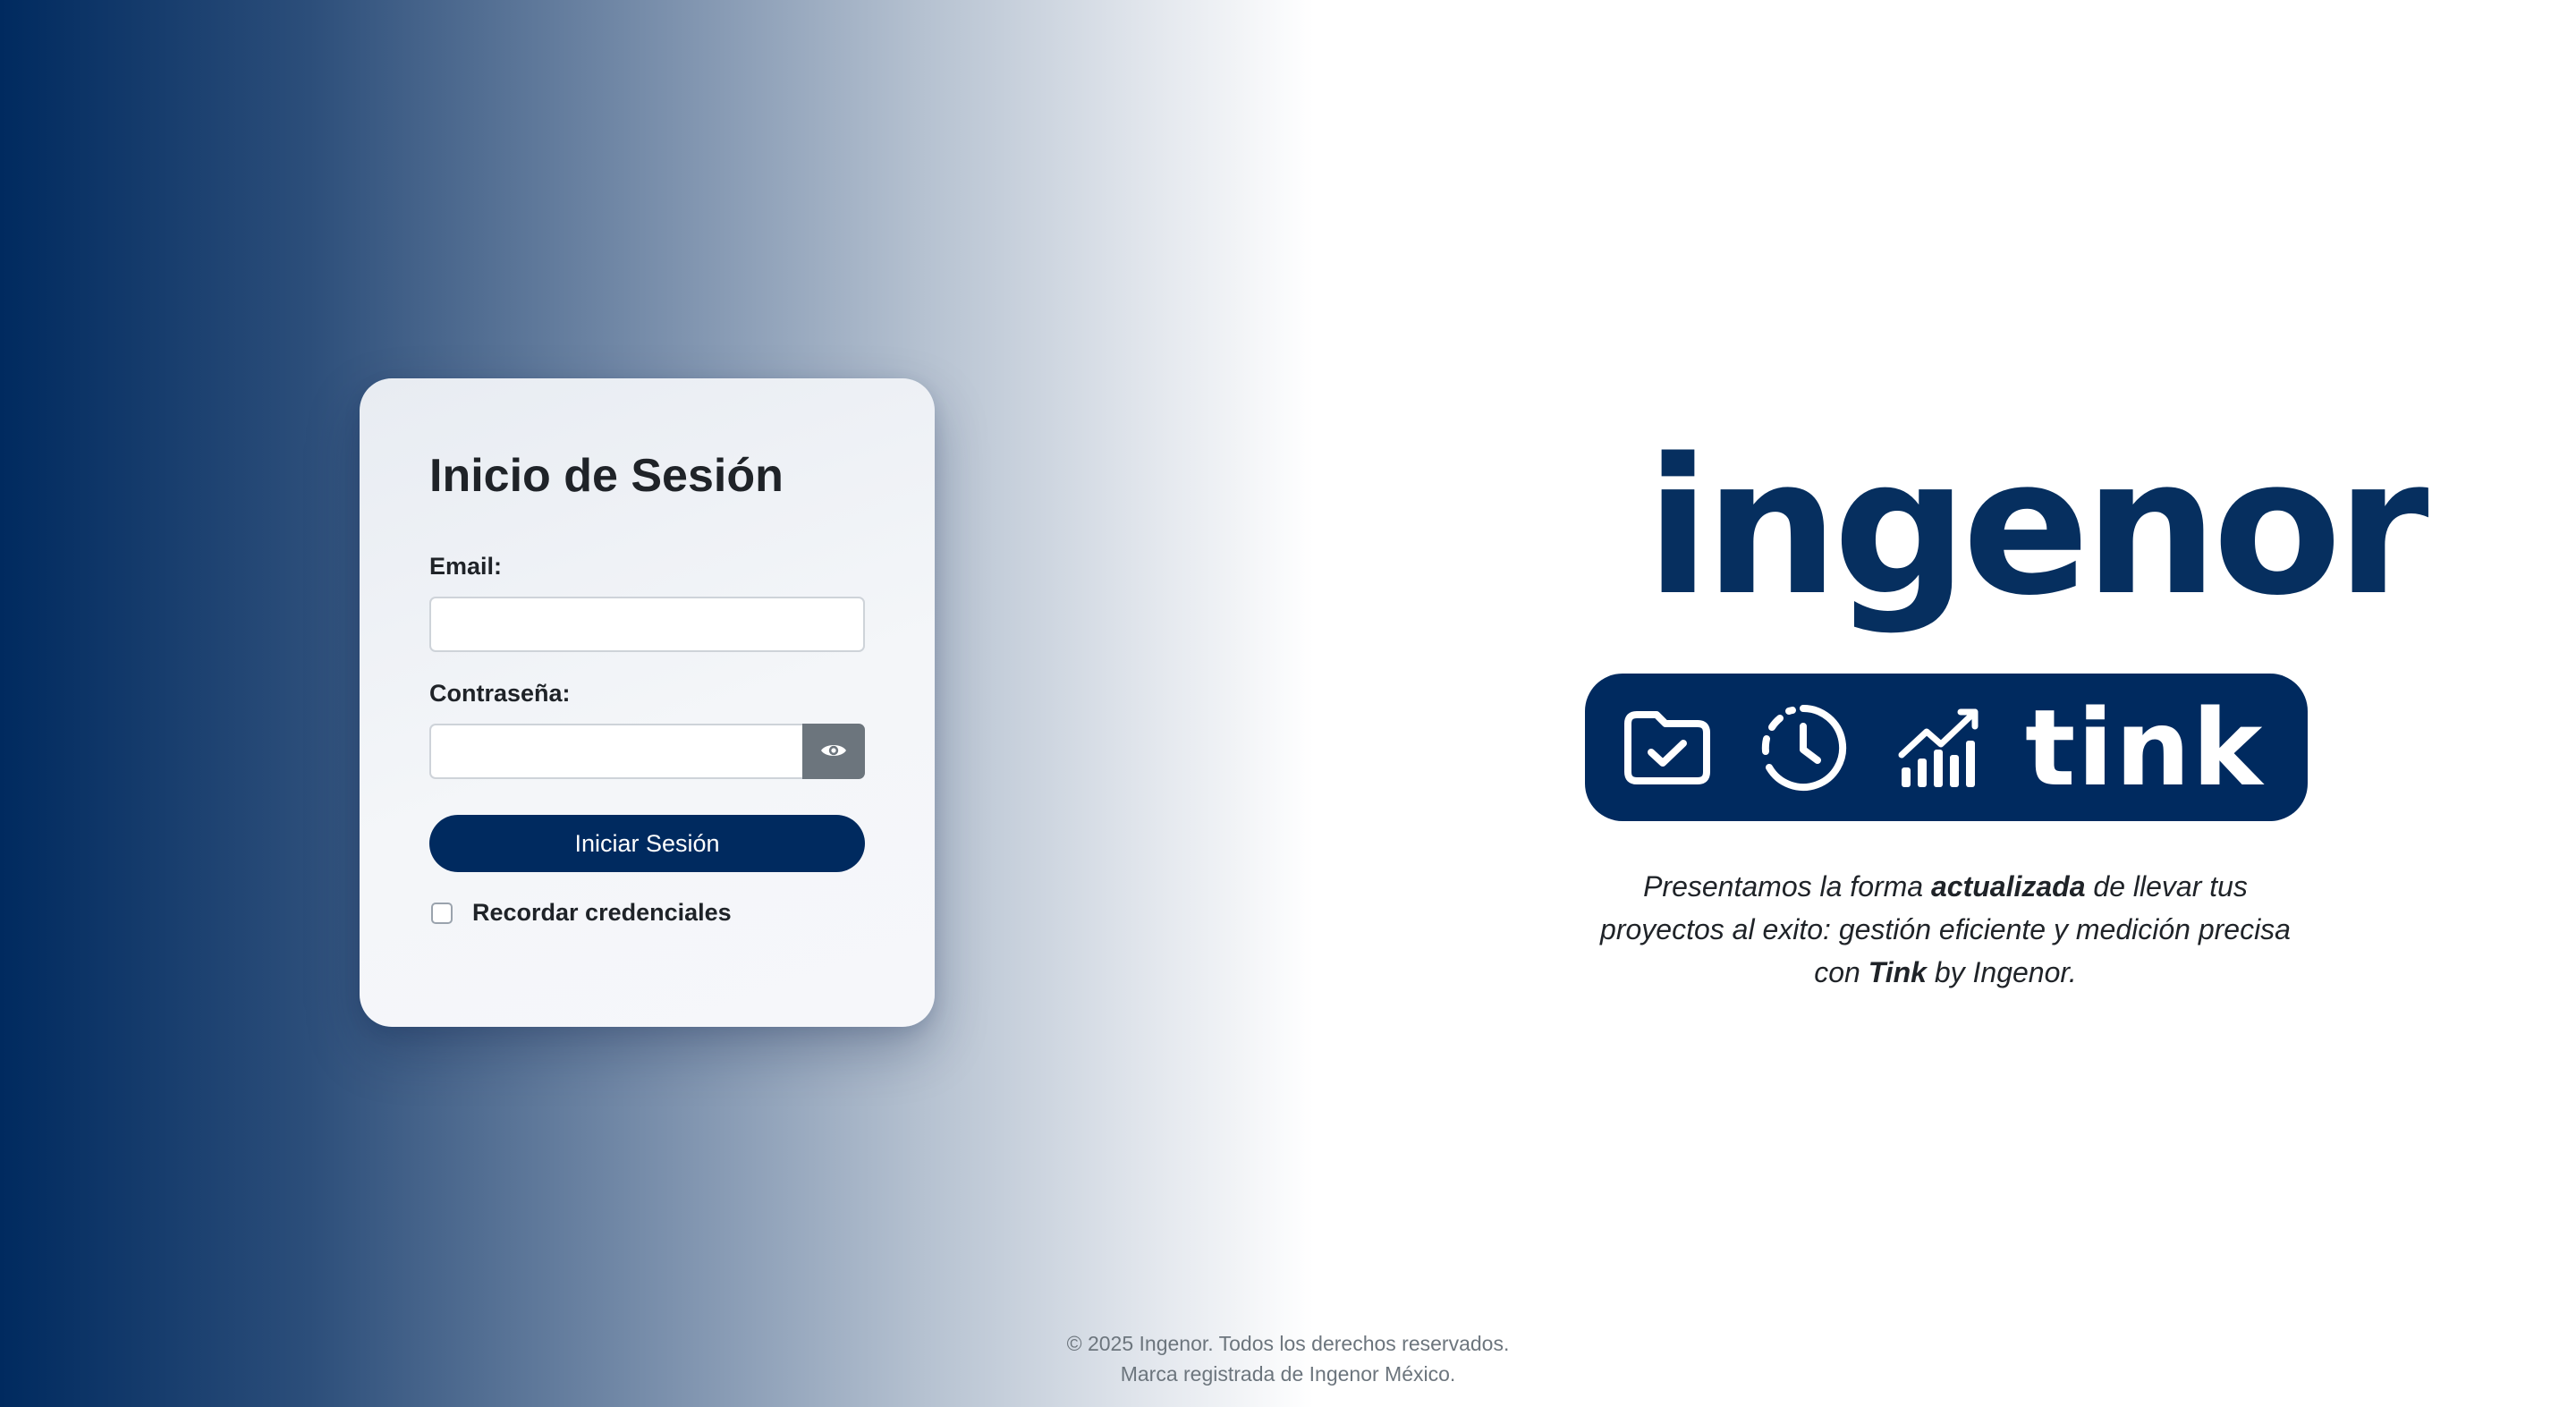  I want to click on toggle-password-button, so click(833, 751).